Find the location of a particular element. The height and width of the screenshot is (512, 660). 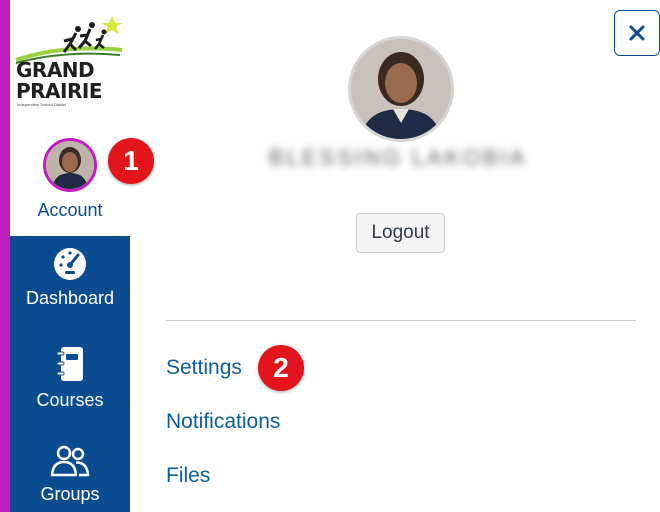

runners-logo-icon is located at coordinates (69, 40).